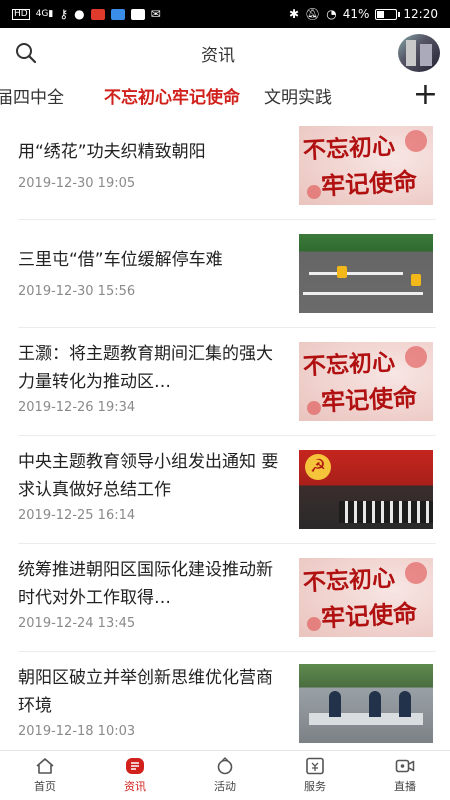 The width and height of the screenshot is (450, 800). I want to click on nav-label: 直播, so click(405, 786).